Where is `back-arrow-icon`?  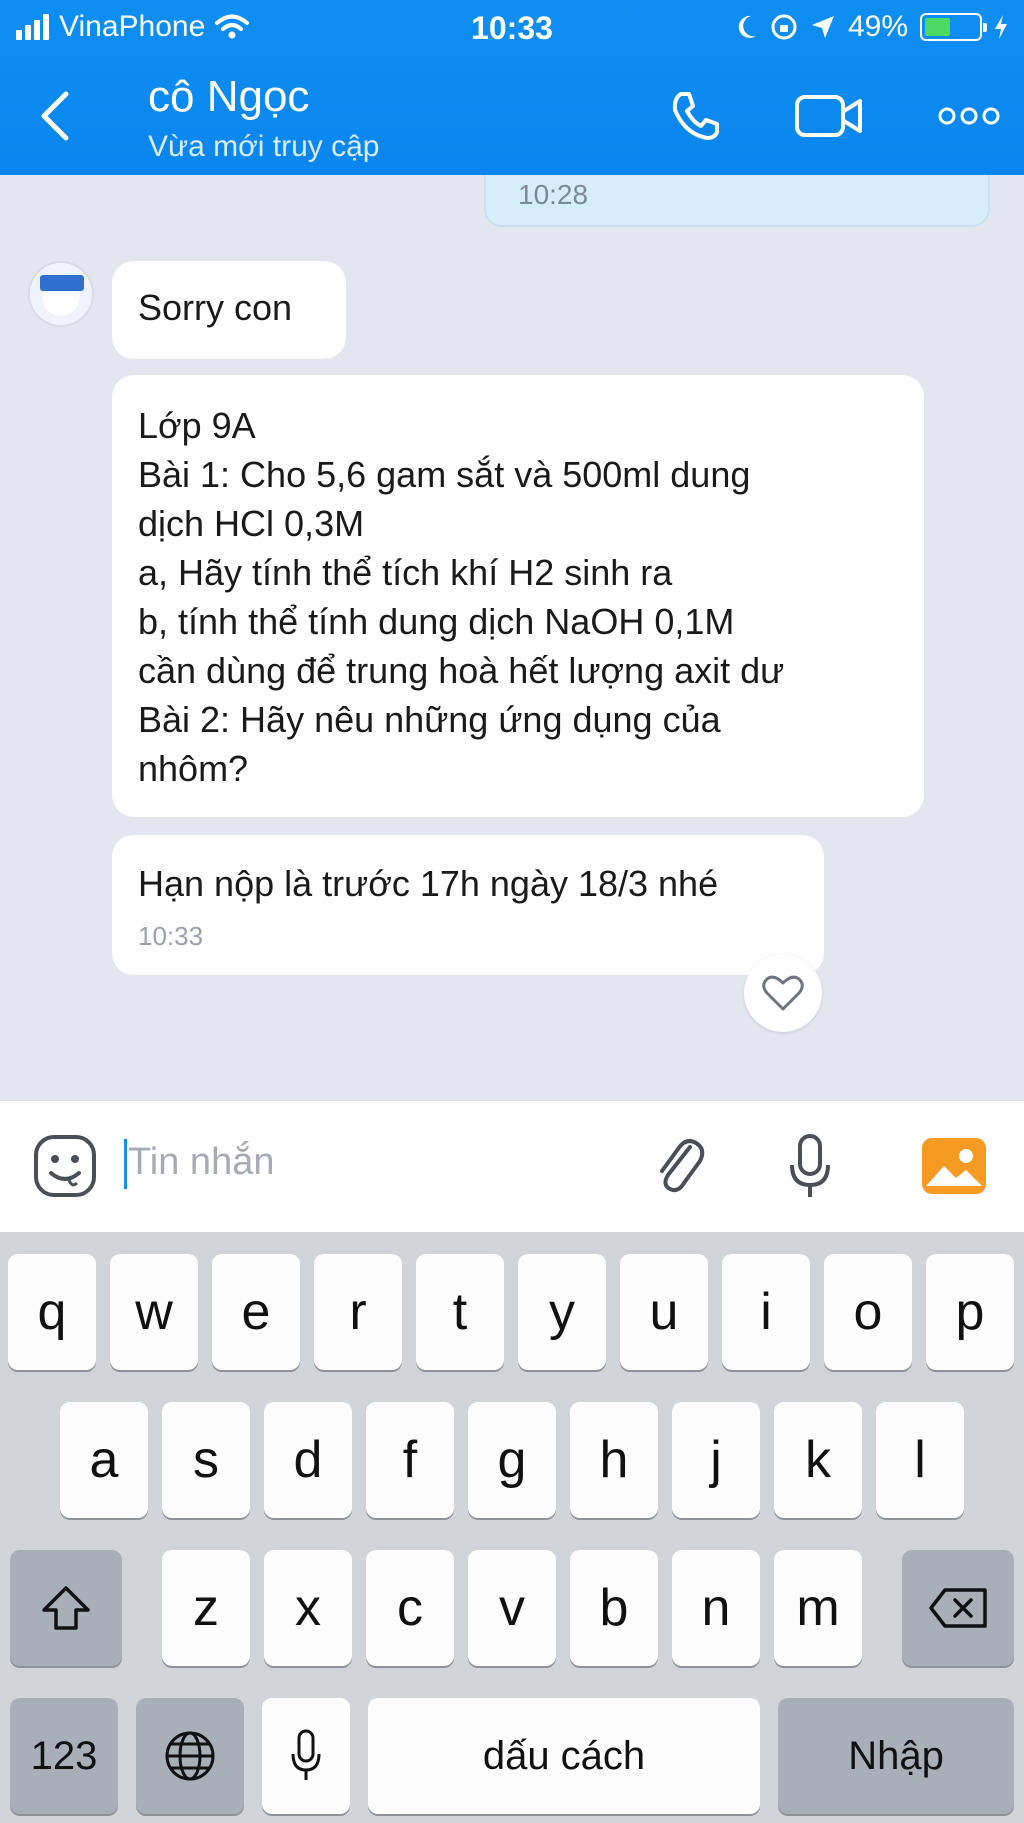 back-arrow-icon is located at coordinates (55, 116).